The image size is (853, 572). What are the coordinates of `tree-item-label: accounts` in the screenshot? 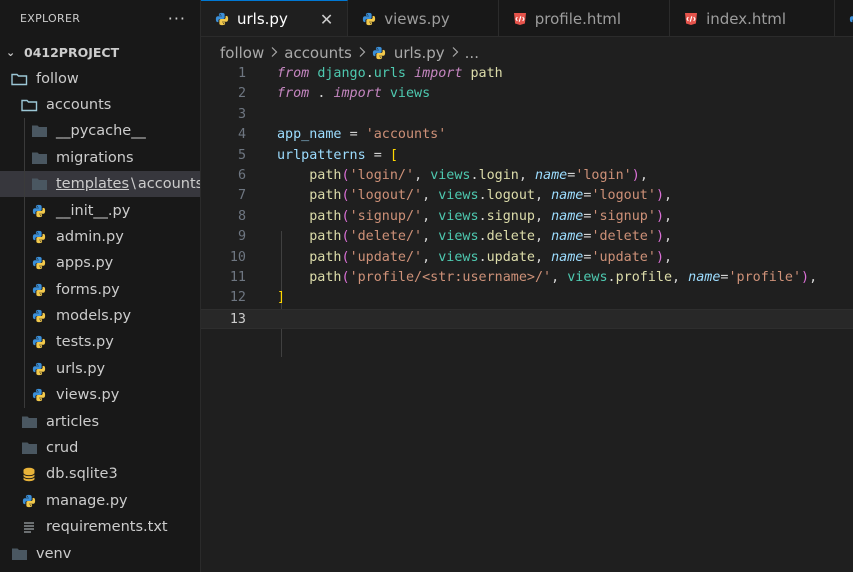 It's located at (79, 104).